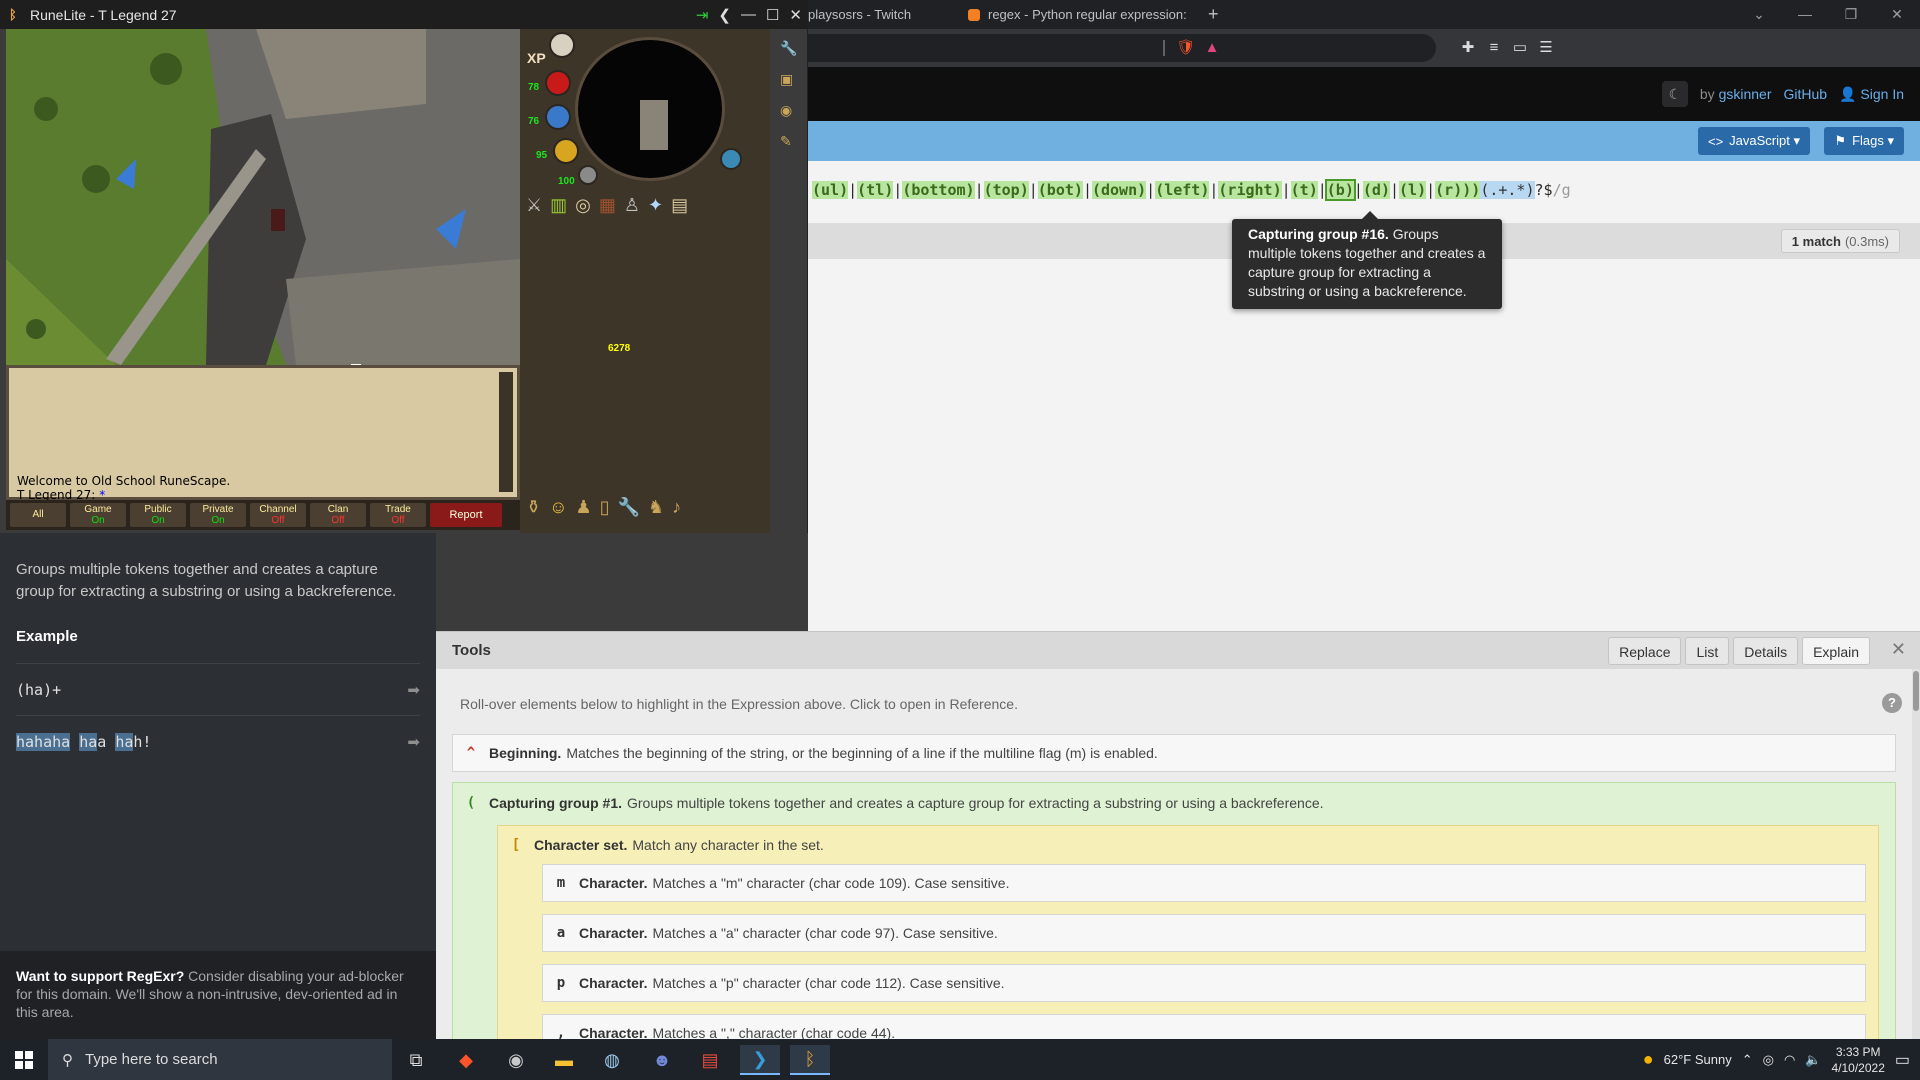 This screenshot has width=1920, height=1080. I want to click on wrench-icon: 🔧, so click(788, 48).